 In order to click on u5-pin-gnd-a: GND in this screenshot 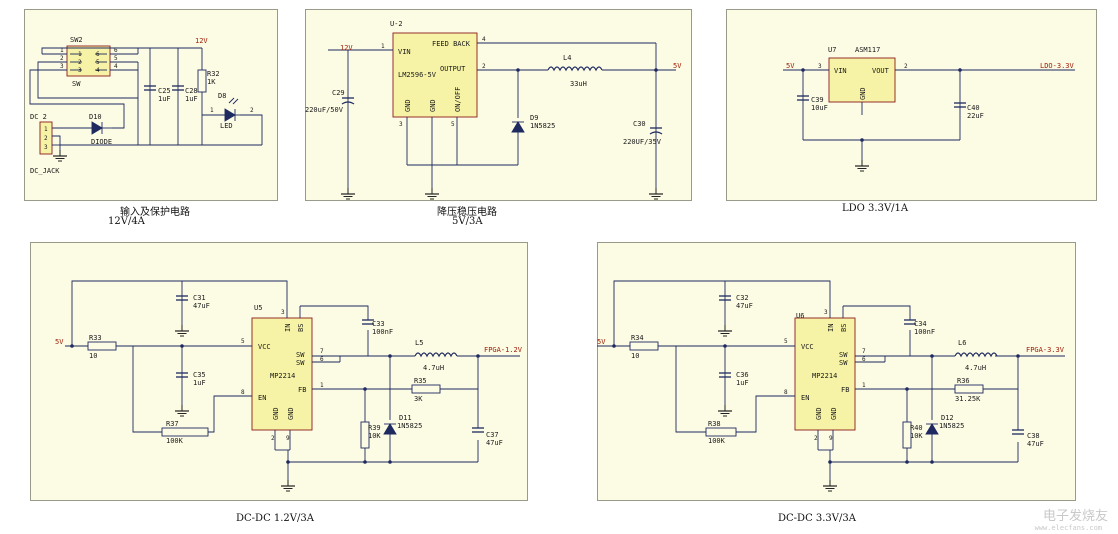, I will do `click(276, 413)`.